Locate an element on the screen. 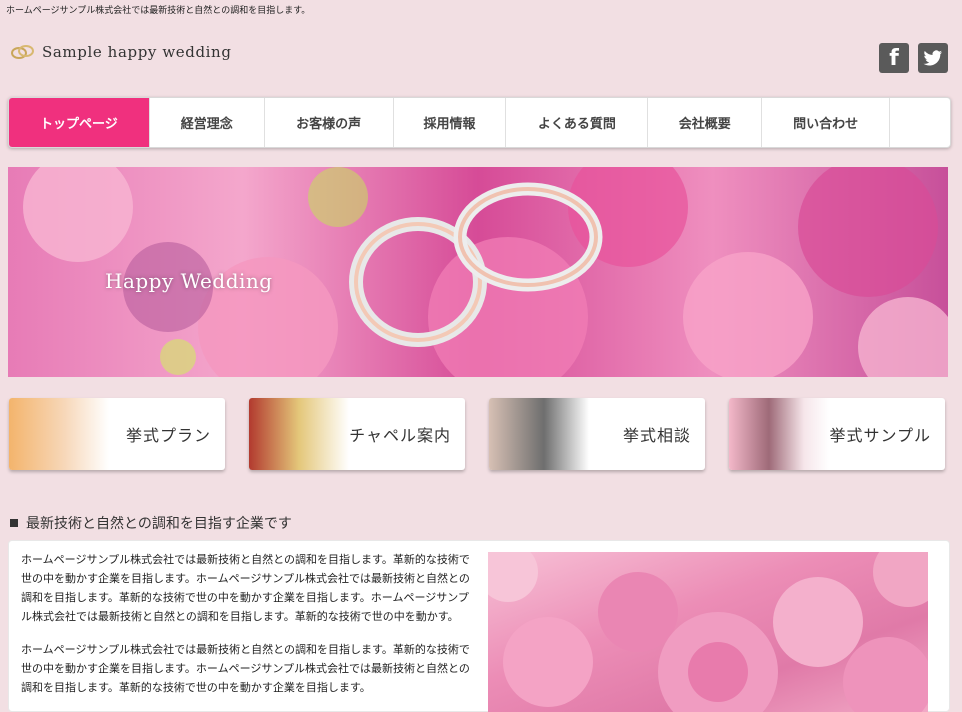  card-label: 挙式サンプル is located at coordinates (880, 435).